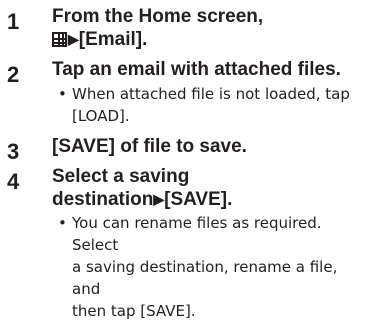  Describe the element at coordinates (59, 39) in the screenshot. I see `grid-menu-icon` at that location.